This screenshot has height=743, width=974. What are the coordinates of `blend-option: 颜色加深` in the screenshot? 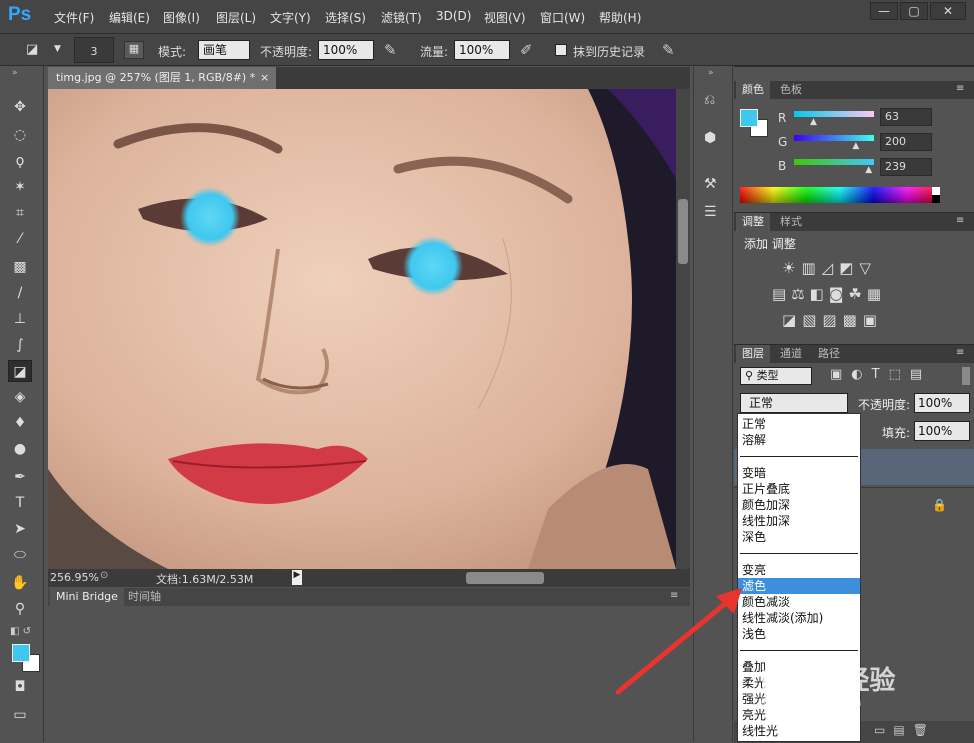 It's located at (799, 505).